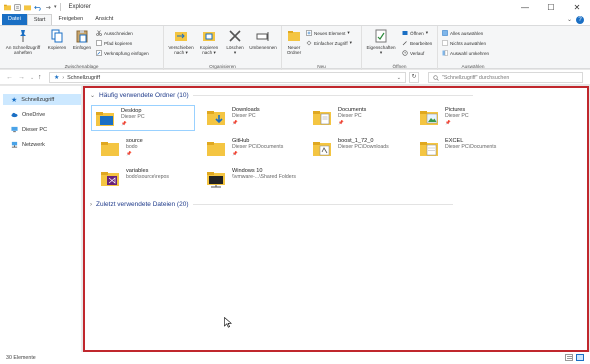  Describe the element at coordinates (414, 77) in the screenshot. I see `refresh-button: ↻` at that location.